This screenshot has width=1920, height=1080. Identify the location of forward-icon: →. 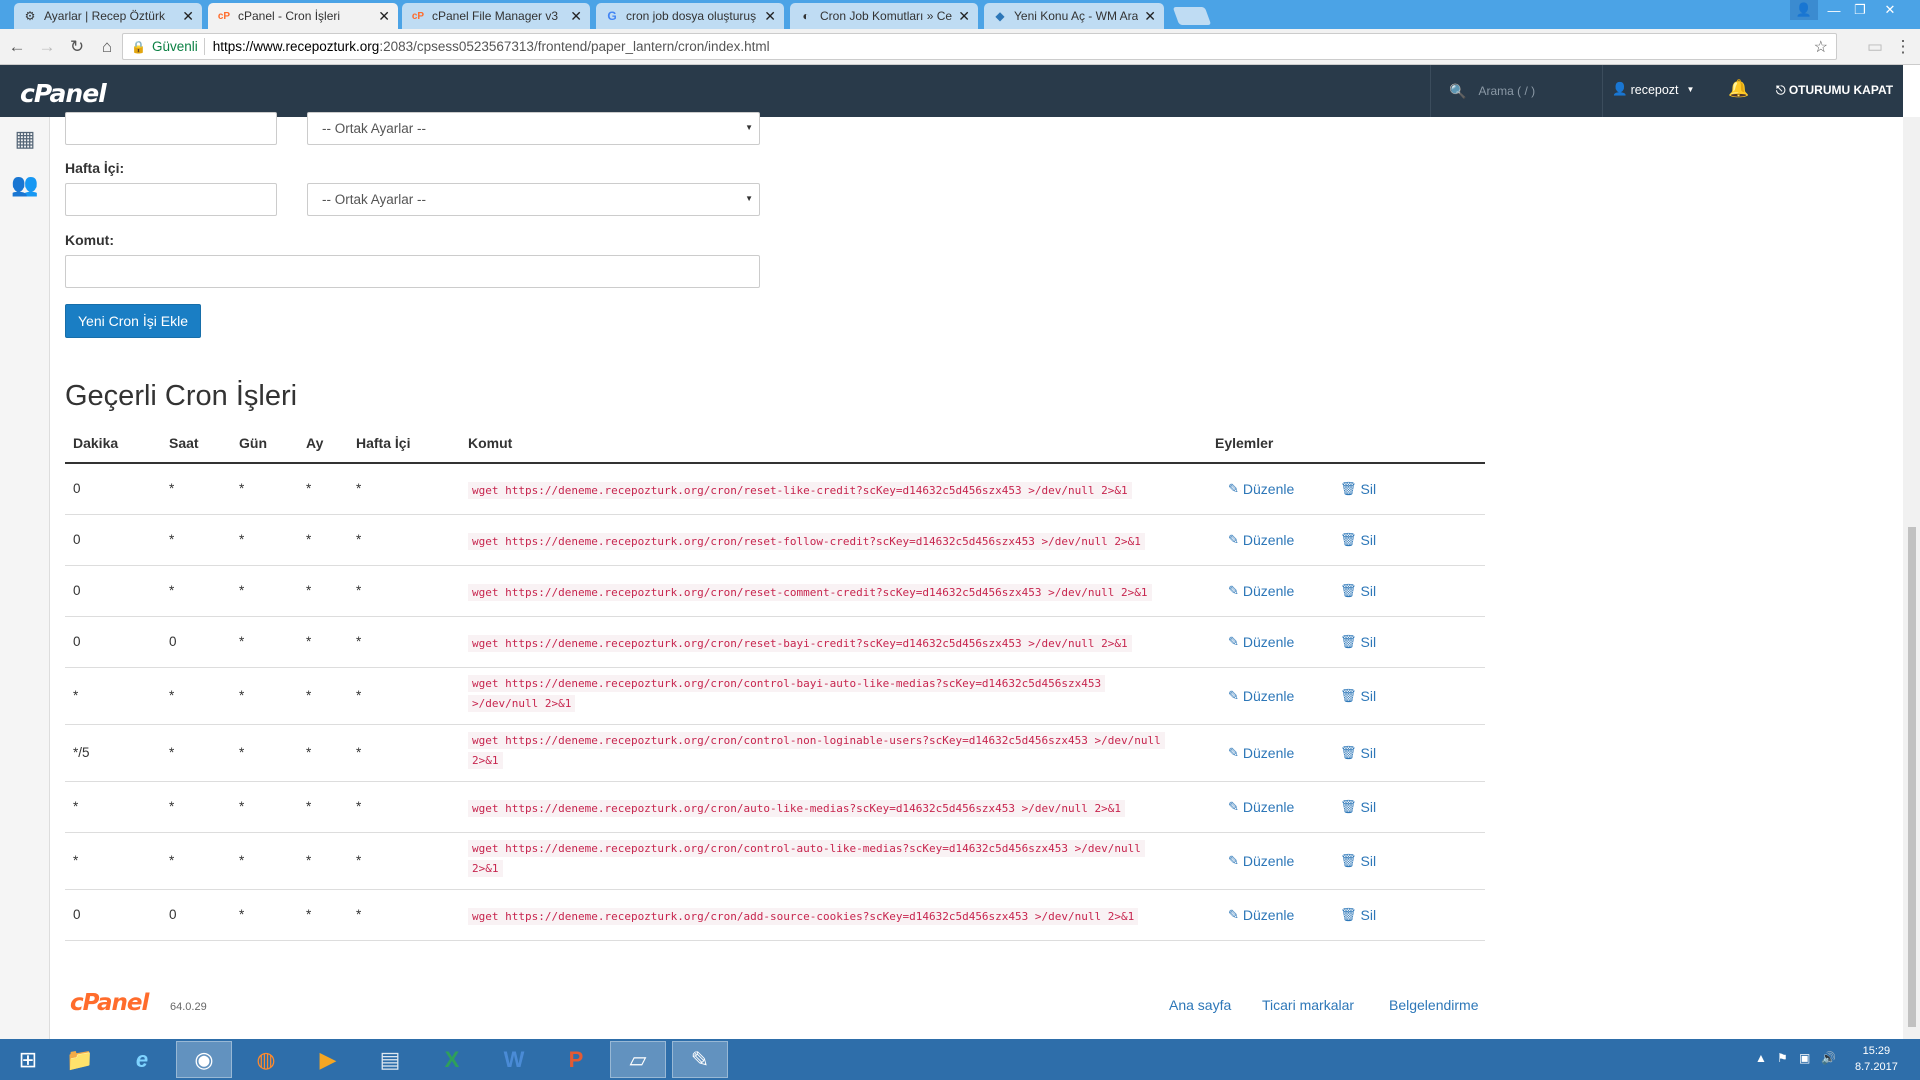
(47, 47).